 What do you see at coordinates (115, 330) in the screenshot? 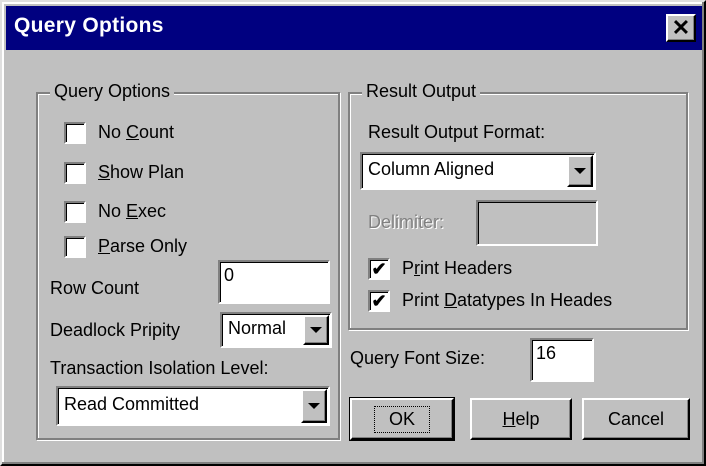
I see `deadlock-priority-label: Deadlock Pripity` at bounding box center [115, 330].